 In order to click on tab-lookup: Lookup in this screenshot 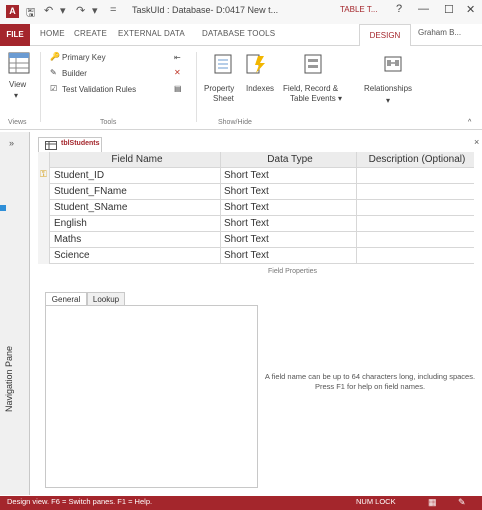, I will do `click(106, 299)`.